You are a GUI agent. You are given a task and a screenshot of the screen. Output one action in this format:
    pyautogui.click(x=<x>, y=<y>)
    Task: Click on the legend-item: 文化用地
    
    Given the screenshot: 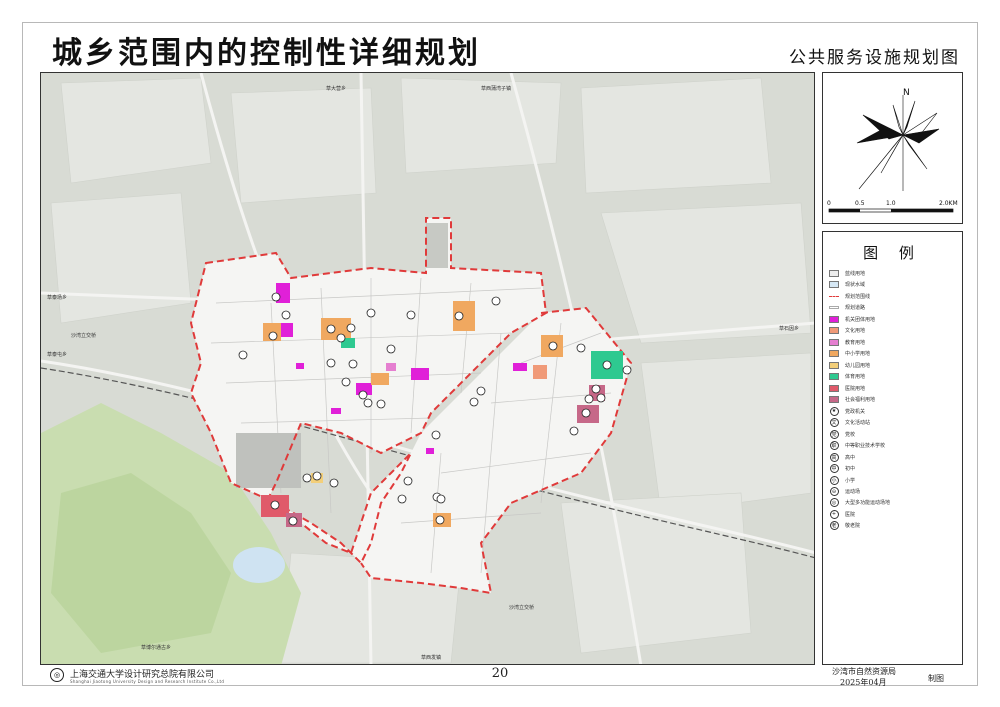 What is the action you would take?
    pyautogui.click(x=893, y=330)
    